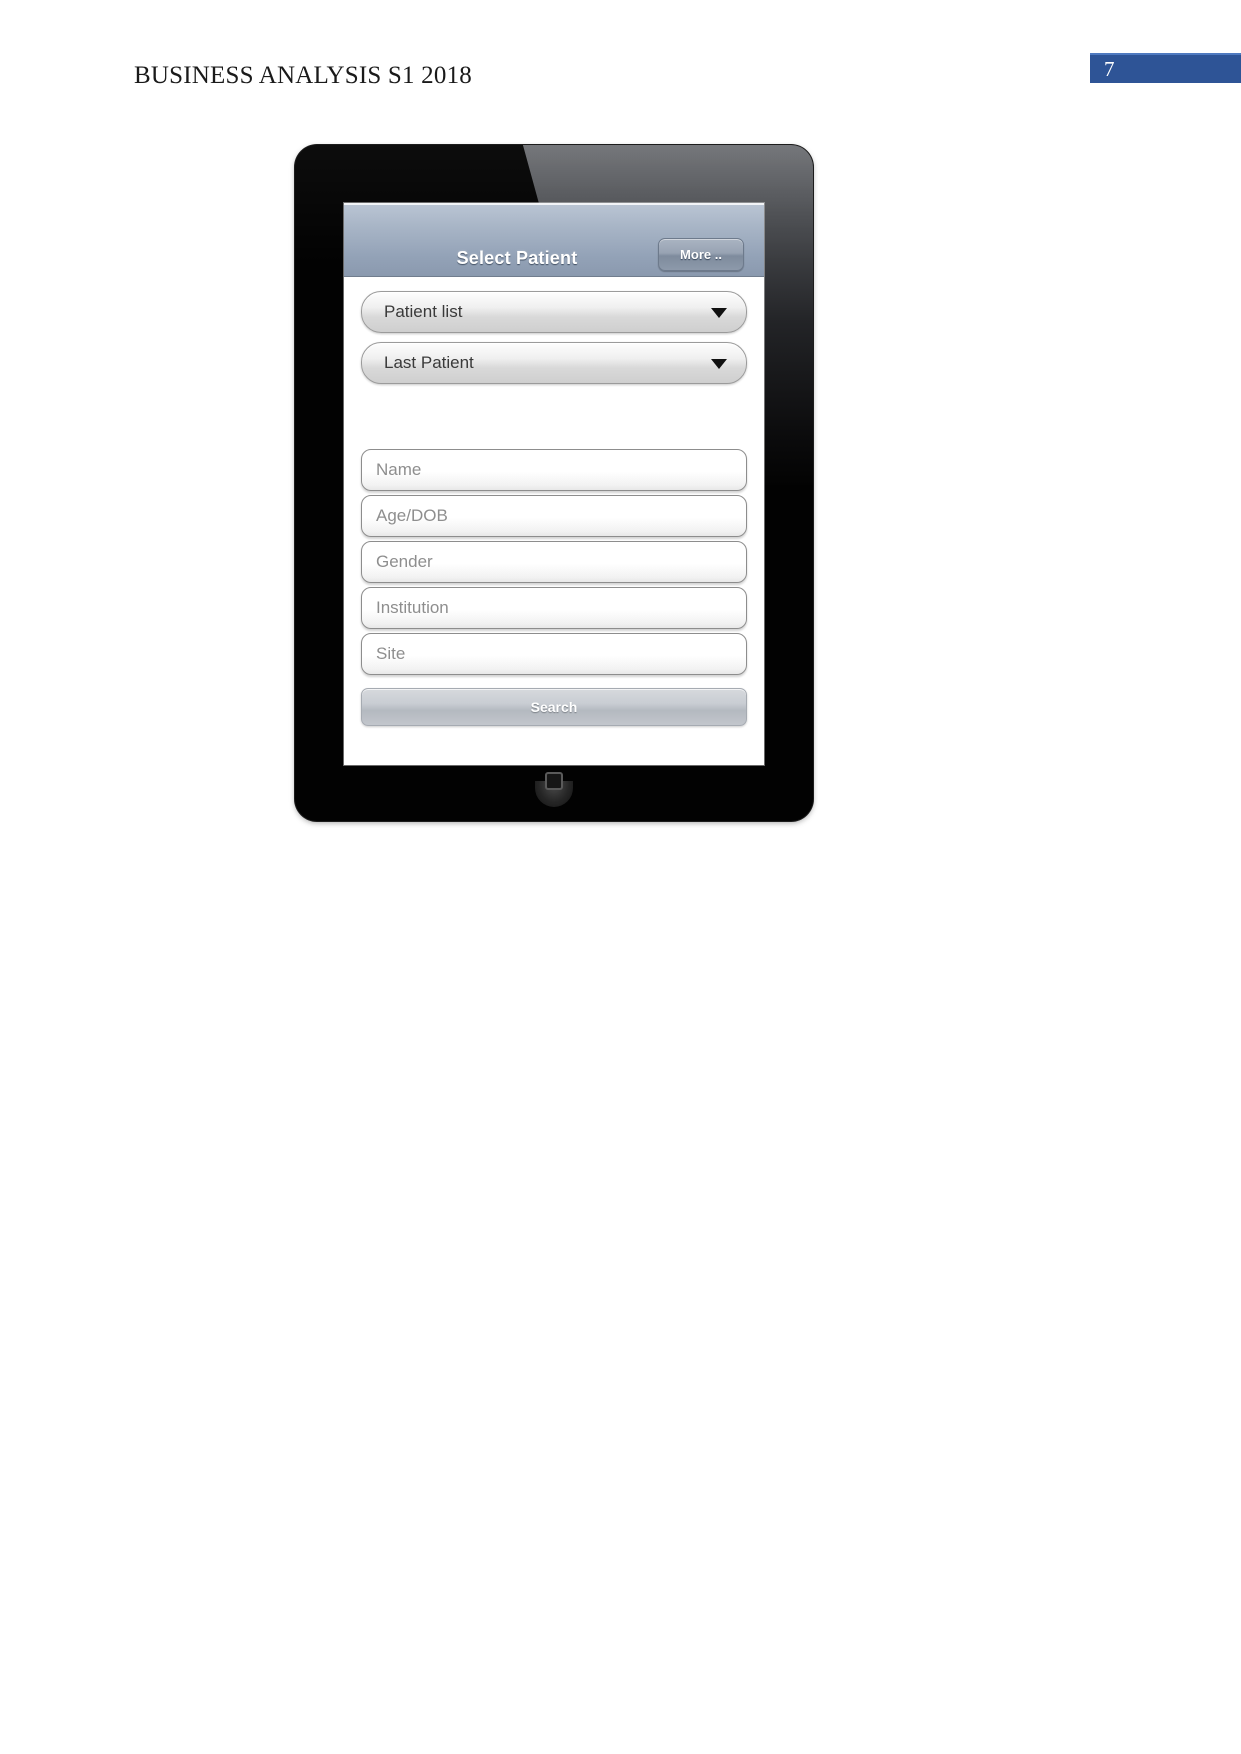 This screenshot has height=1754, width=1241. I want to click on document-header: BUSINESS ANALYSIS S1 2018 7, so click(620, 60).